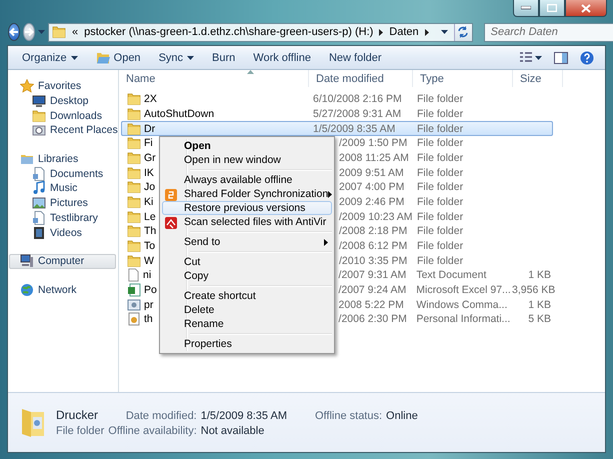  Describe the element at coordinates (587, 57) in the screenshot. I see `help-icon` at that location.